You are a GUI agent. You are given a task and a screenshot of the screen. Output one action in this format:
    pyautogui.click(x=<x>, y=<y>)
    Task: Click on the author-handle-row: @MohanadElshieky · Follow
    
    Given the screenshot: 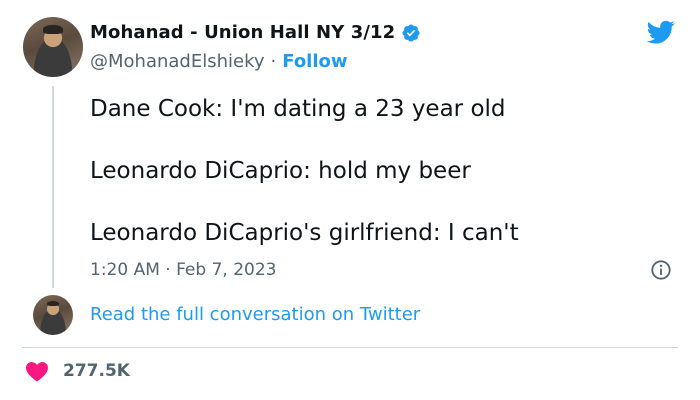 What is the action you would take?
    pyautogui.click(x=219, y=61)
    